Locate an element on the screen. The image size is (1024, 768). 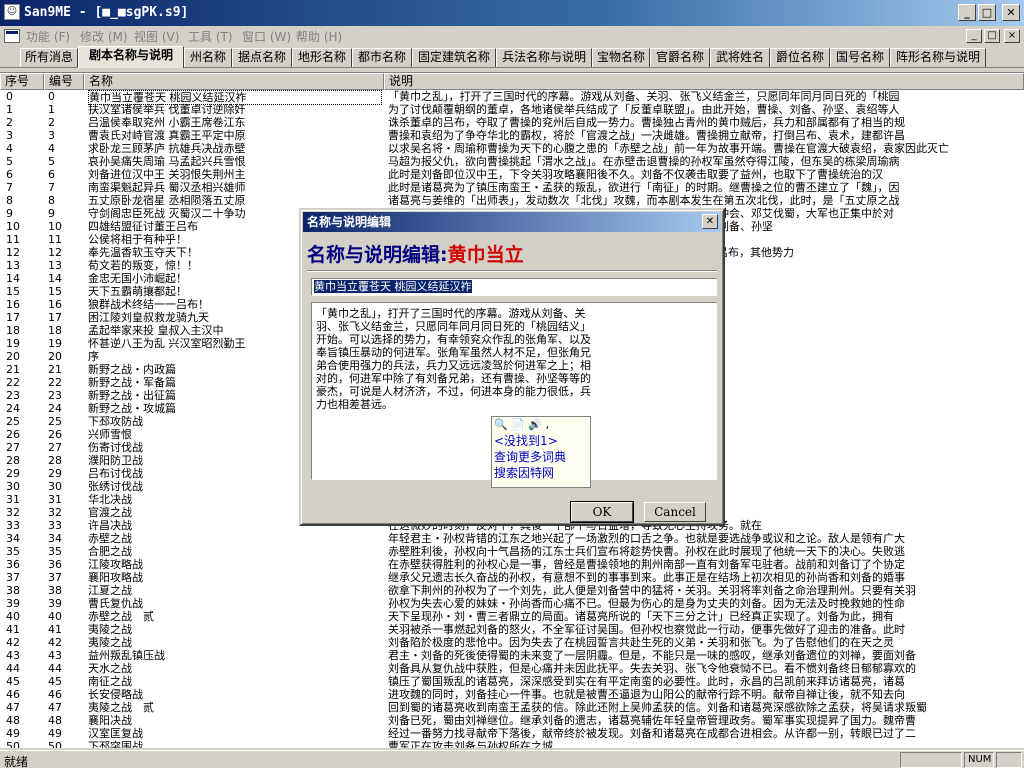
row-index: 41 is located at coordinates (13, 629).